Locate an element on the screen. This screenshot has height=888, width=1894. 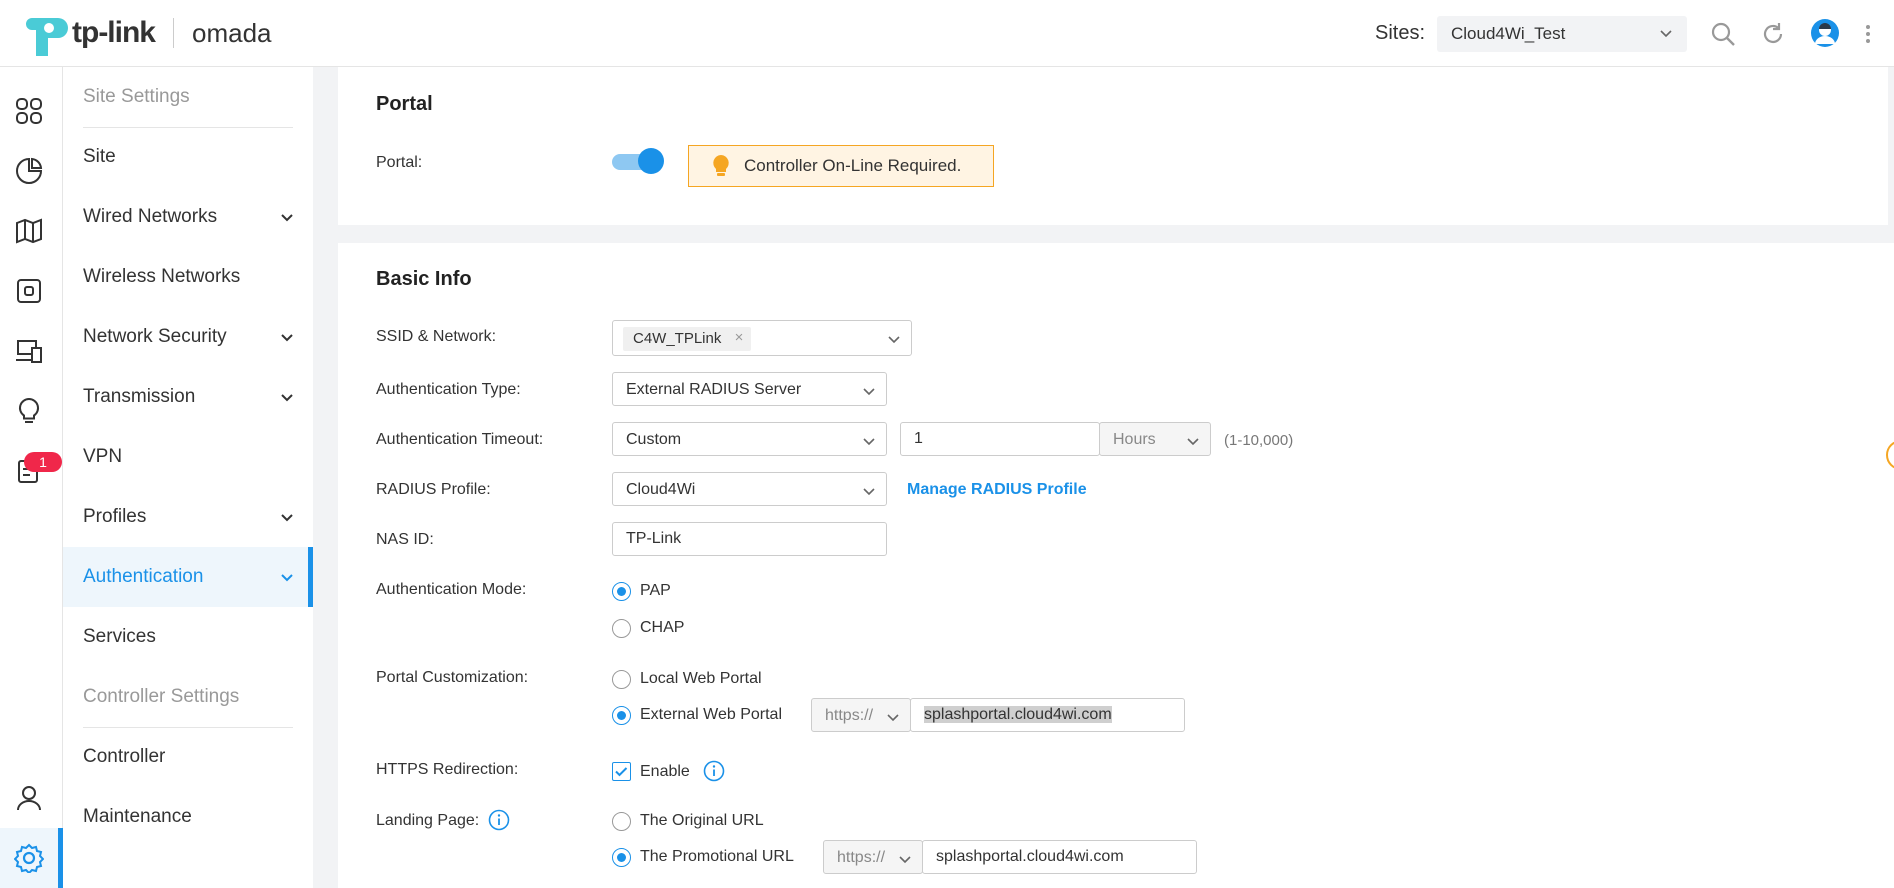
auth-type-value: External RADIUS Server is located at coordinates (714, 389).